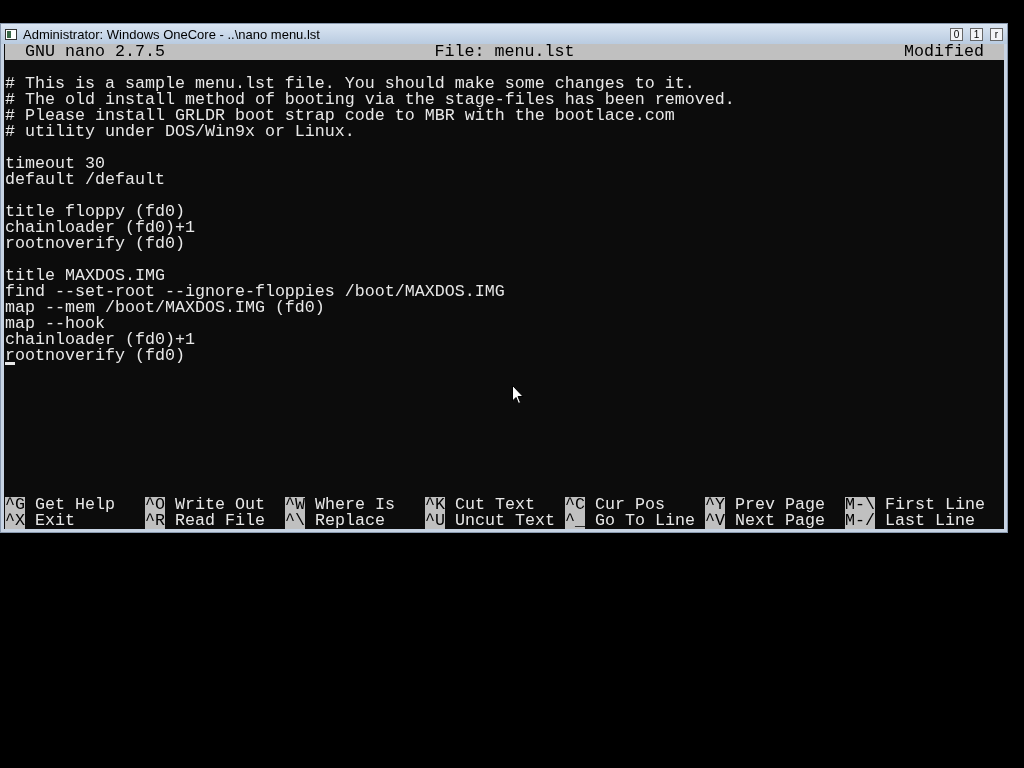 The image size is (1024, 768). Describe the element at coordinates (860, 505) in the screenshot. I see `shortcut-key: M-\` at that location.